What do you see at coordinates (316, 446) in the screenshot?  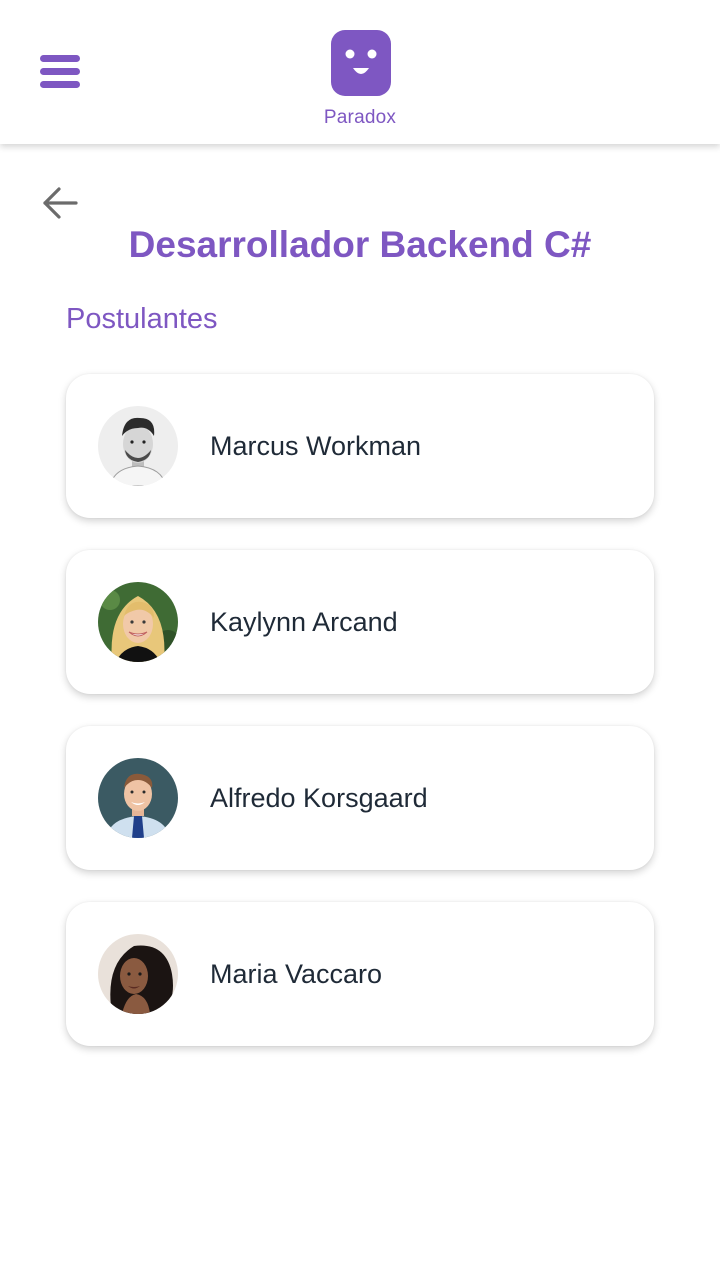 I see `applicant-name: Marcus Workman` at bounding box center [316, 446].